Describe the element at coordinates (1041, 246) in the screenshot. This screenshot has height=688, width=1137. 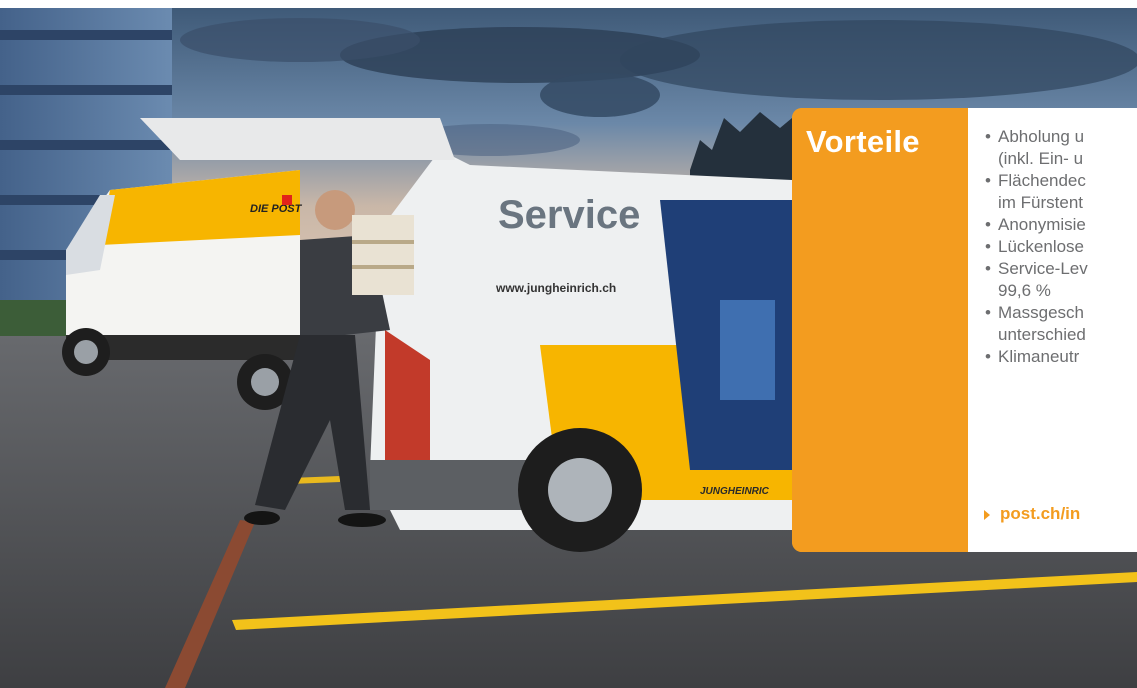
I see `benefit-line: Lückenlose` at that location.